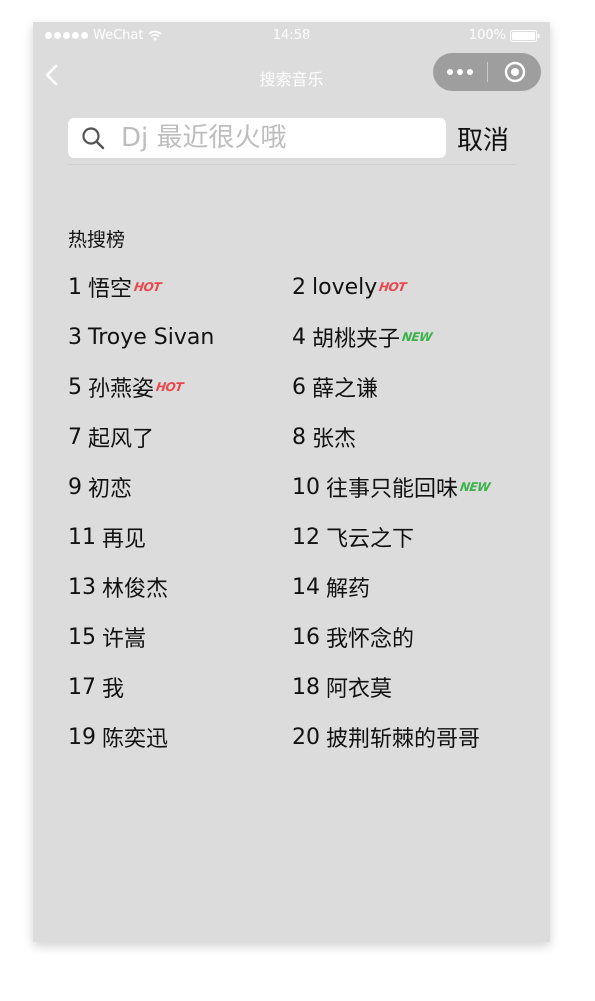 This screenshot has height=1001, width=595. I want to click on hot-item-name: 阿衣莫, so click(359, 689).